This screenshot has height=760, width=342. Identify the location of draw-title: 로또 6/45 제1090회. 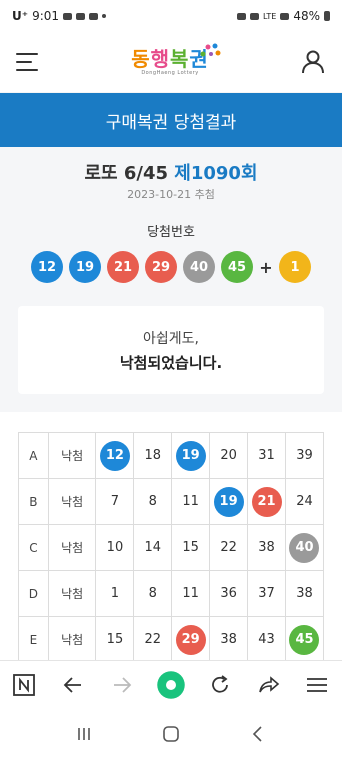
(171, 172).